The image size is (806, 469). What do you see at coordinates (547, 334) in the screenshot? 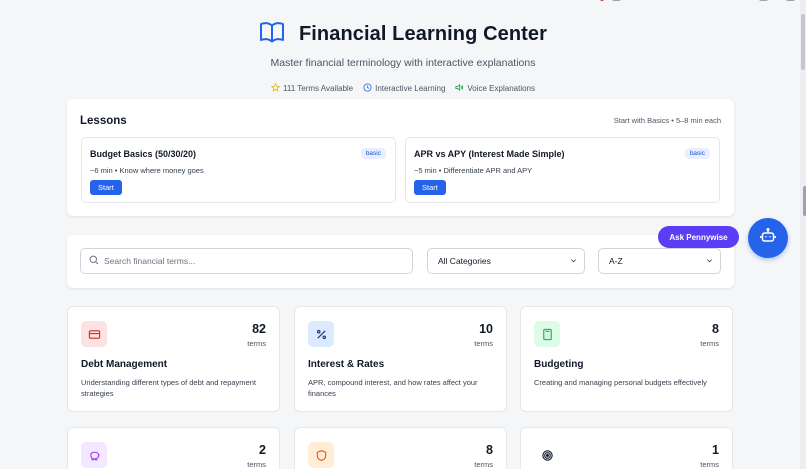
I see `calculator-icon` at bounding box center [547, 334].